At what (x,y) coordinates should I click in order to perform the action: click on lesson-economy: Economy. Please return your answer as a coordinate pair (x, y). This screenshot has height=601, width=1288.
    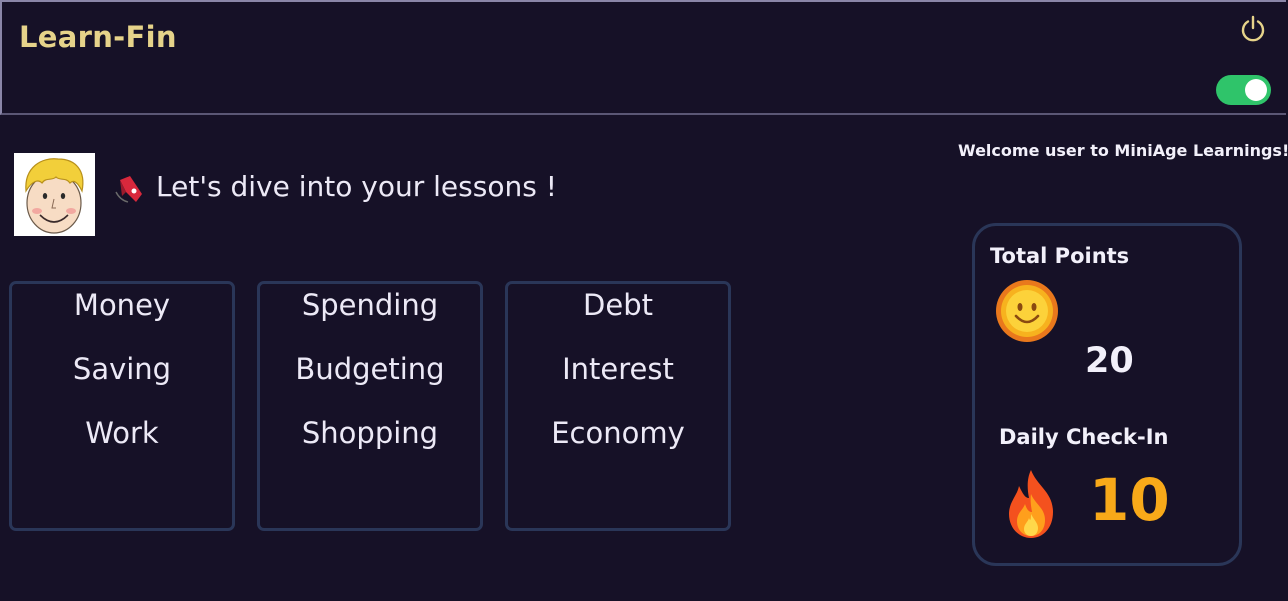
    Looking at the image, I should click on (618, 433).